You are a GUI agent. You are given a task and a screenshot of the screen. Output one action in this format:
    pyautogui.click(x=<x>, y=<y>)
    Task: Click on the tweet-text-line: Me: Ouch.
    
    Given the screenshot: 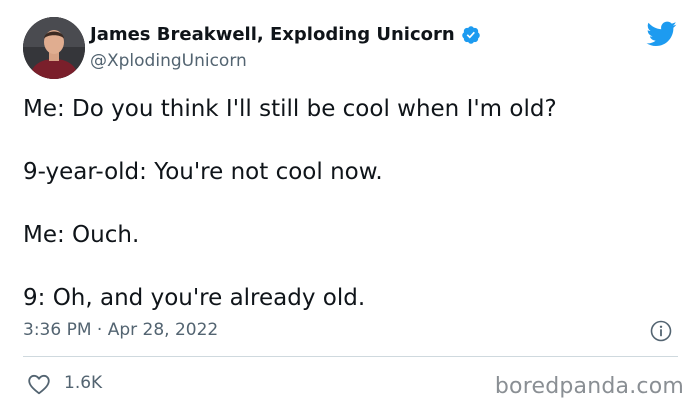 What is the action you would take?
    pyautogui.click(x=81, y=235)
    